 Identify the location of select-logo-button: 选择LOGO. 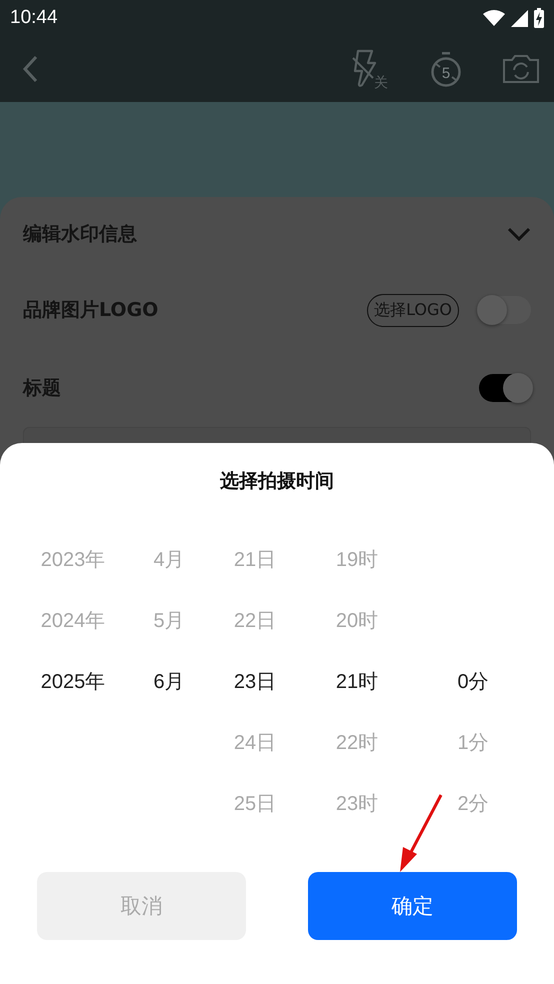
(413, 310).